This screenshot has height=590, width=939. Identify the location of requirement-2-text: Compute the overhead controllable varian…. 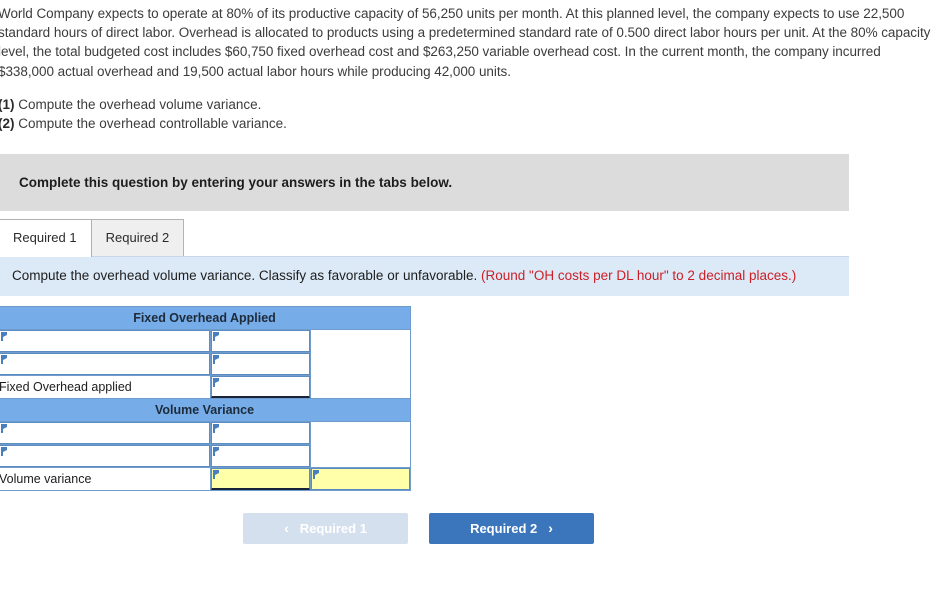
(150, 124).